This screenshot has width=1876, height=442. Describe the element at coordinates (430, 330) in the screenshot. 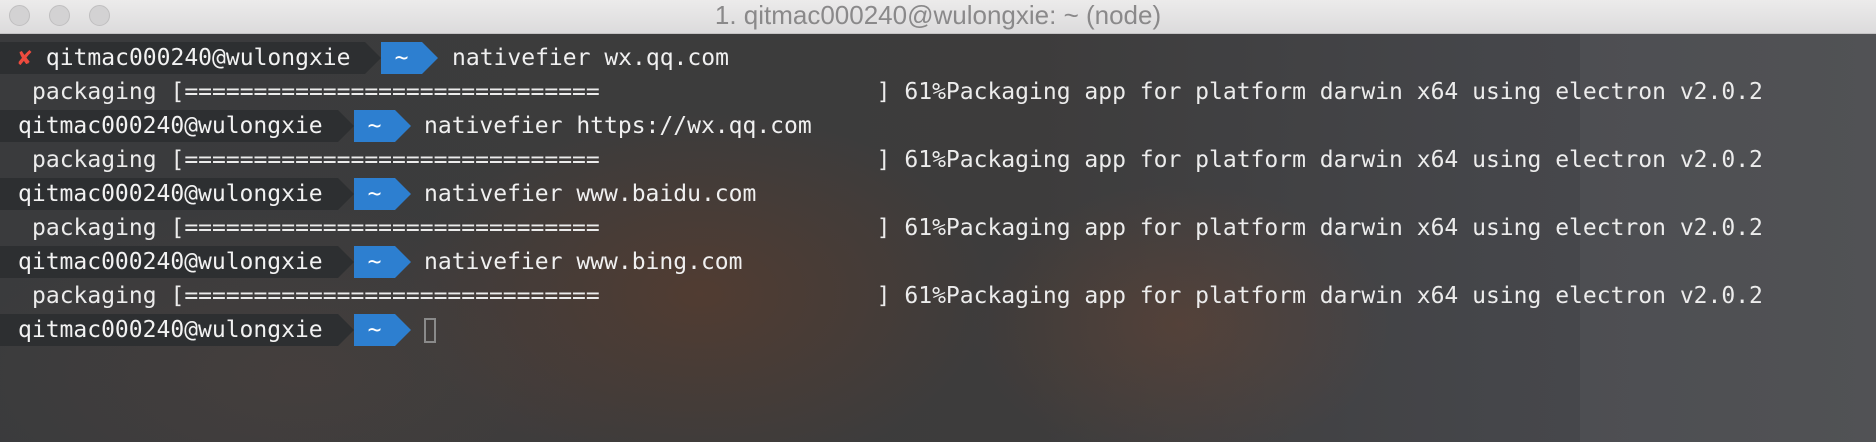

I see `text-cursor` at that location.